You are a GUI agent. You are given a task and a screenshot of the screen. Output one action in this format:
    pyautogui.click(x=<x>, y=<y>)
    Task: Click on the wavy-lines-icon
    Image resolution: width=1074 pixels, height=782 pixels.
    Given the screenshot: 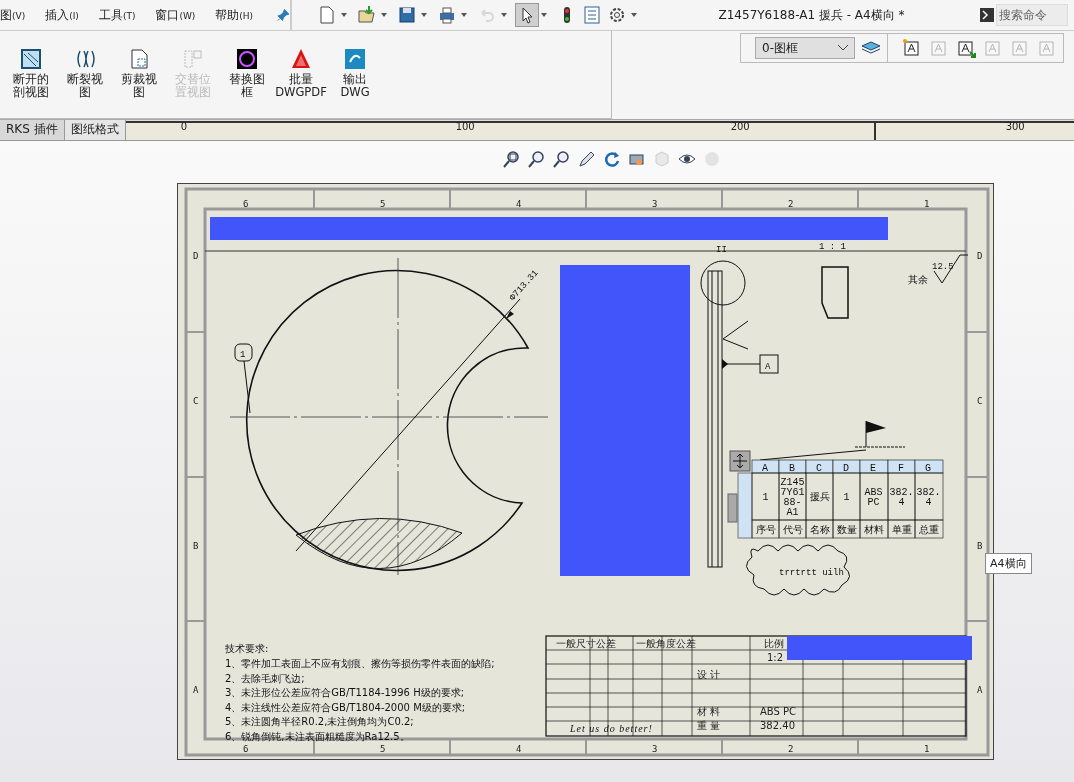 What is the action you would take?
    pyautogui.click(x=85, y=59)
    